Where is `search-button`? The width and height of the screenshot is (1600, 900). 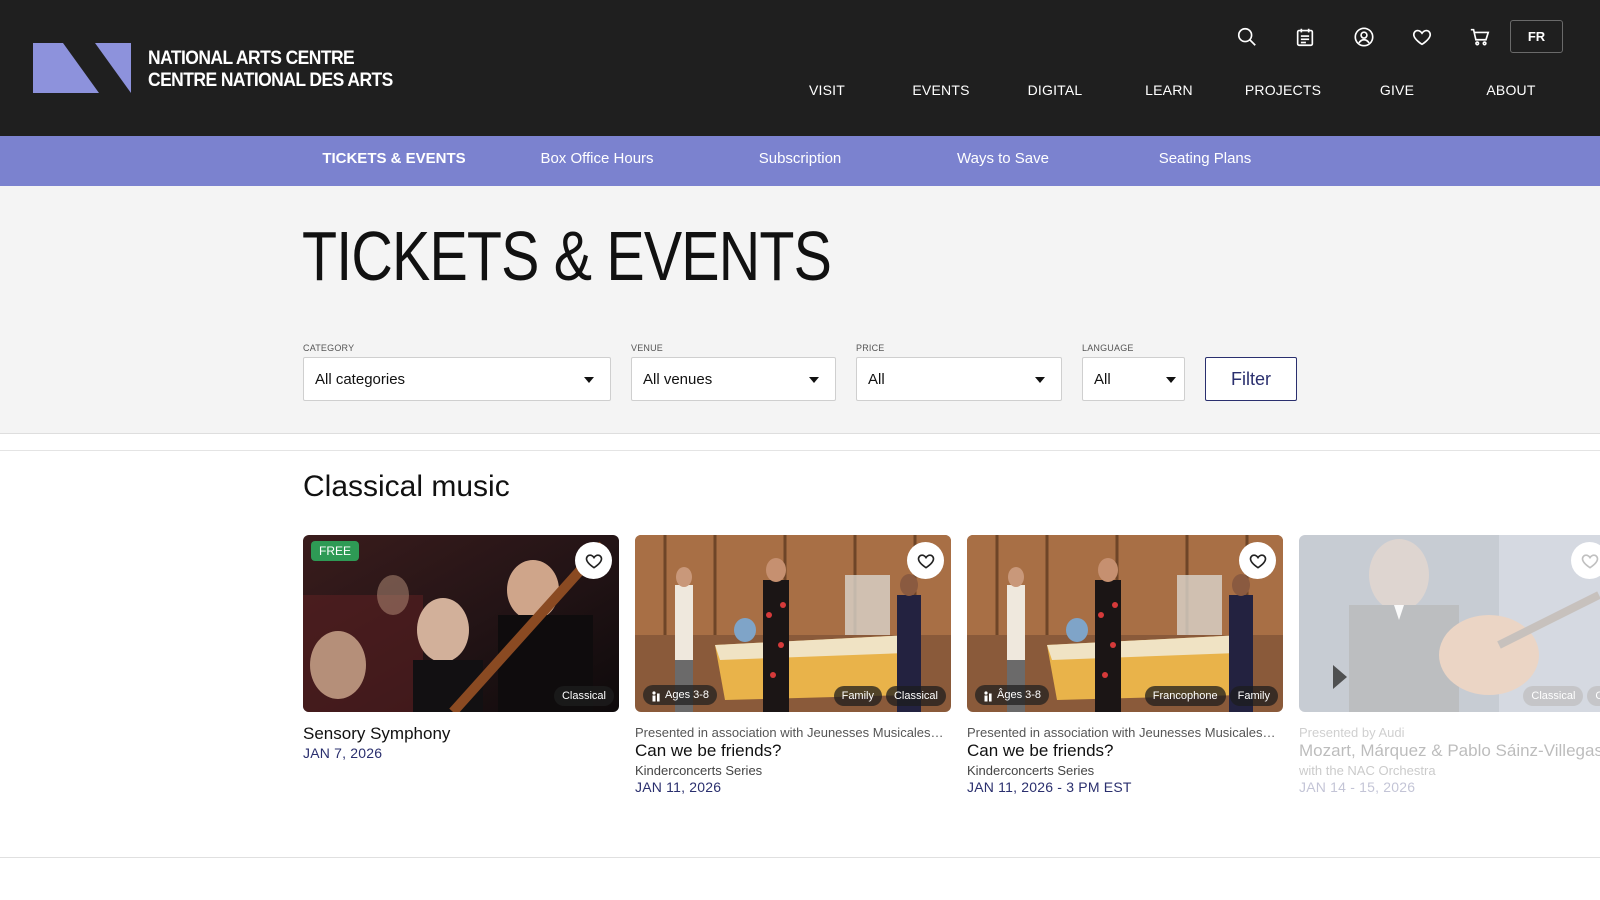 search-button is located at coordinates (1247, 37).